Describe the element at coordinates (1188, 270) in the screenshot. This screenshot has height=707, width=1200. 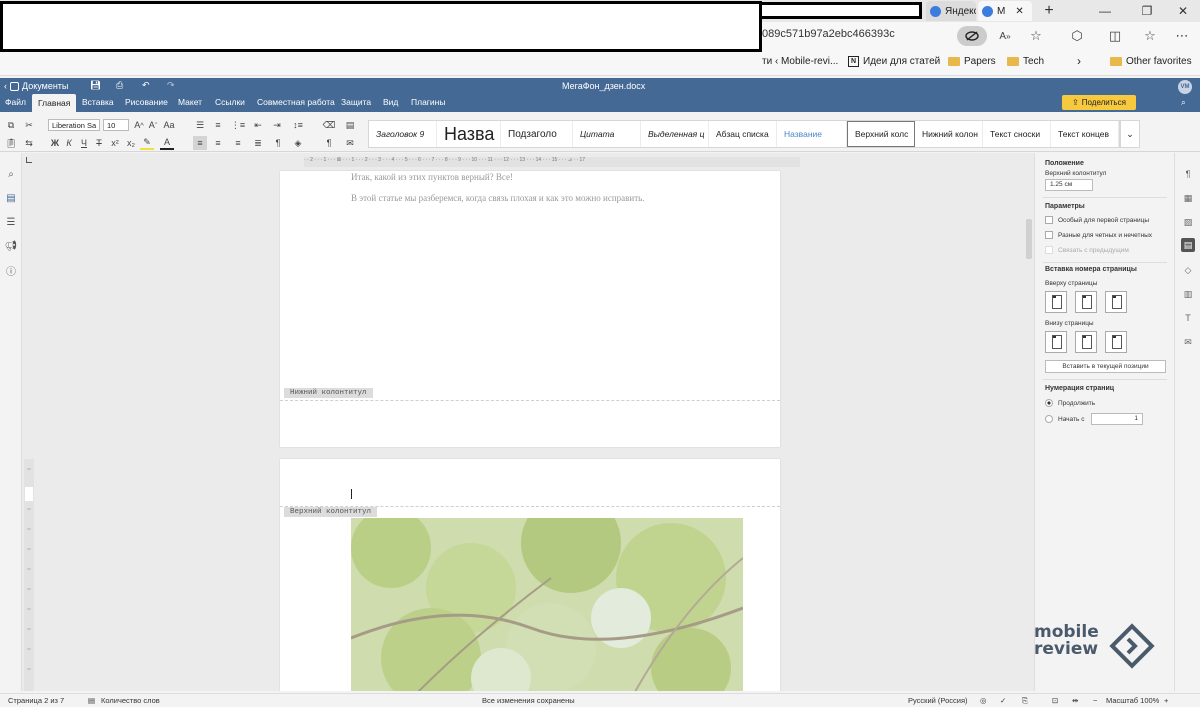
I see `shape-settings-icon: ◇` at that location.